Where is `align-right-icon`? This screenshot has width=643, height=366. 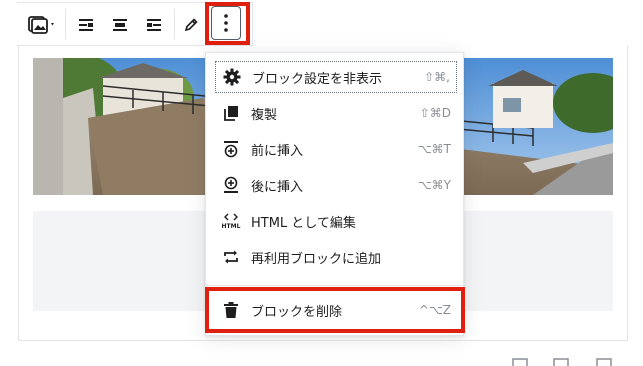
align-right-icon is located at coordinates (154, 24).